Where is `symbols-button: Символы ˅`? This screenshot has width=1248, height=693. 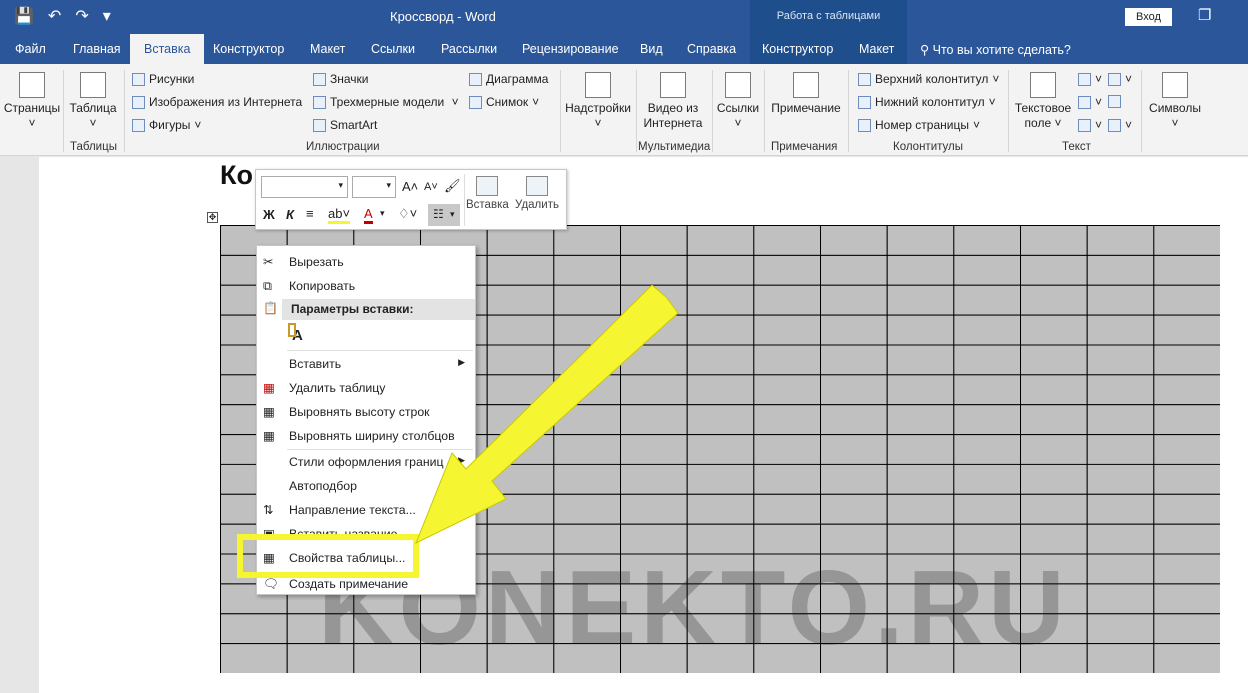
symbols-button: Символы ˅ is located at coordinates (1175, 101).